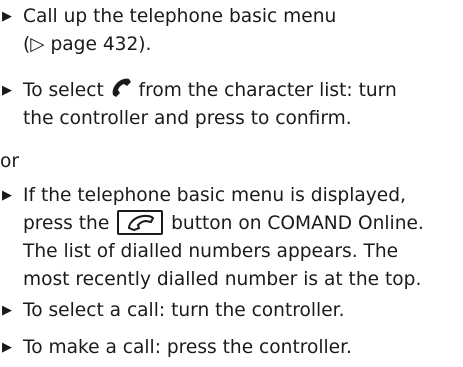 This screenshot has height=367, width=463. What do you see at coordinates (184, 310) in the screenshot?
I see `step-4-line-1: To select a call: turn the controller.` at bounding box center [184, 310].